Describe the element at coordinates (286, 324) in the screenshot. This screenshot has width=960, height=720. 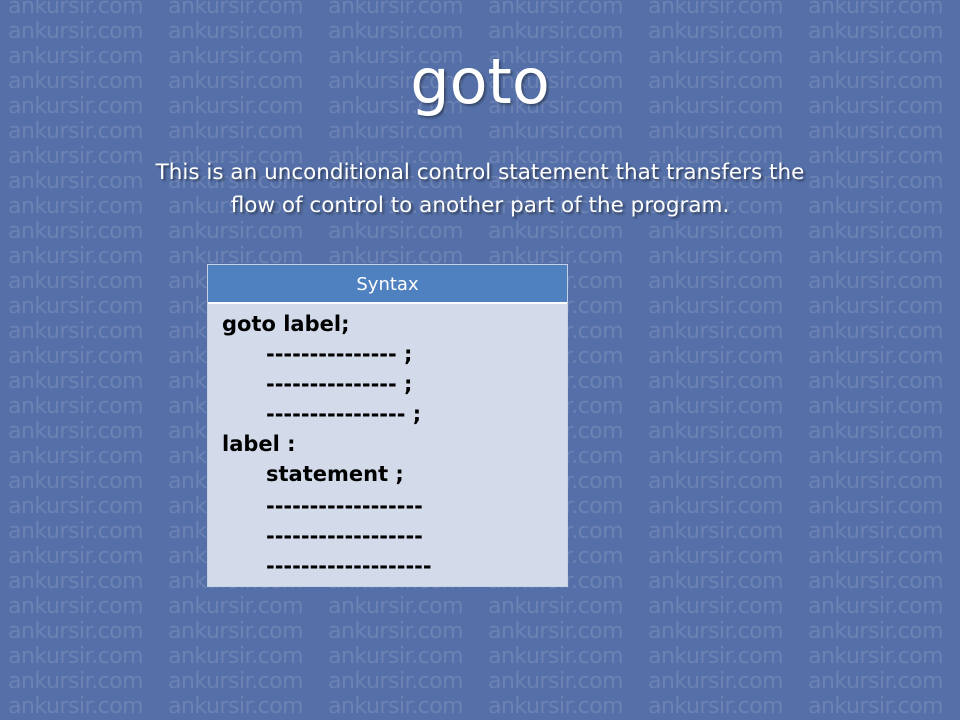
I see `code-line-goto: goto label;` at that location.